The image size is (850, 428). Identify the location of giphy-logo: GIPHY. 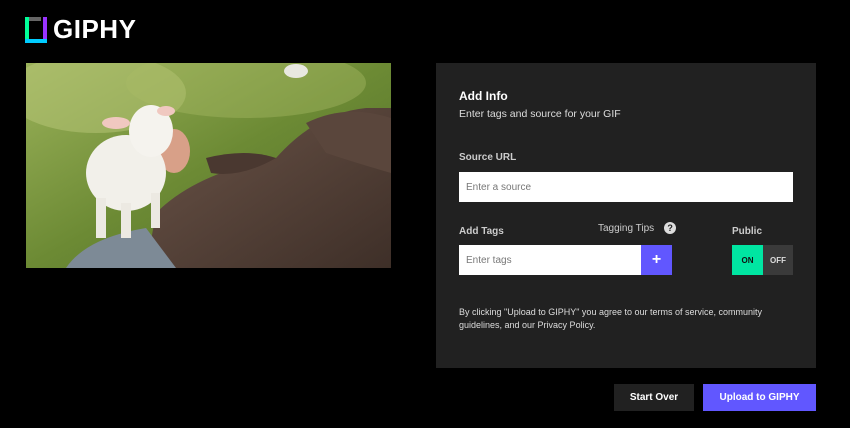
(80, 29).